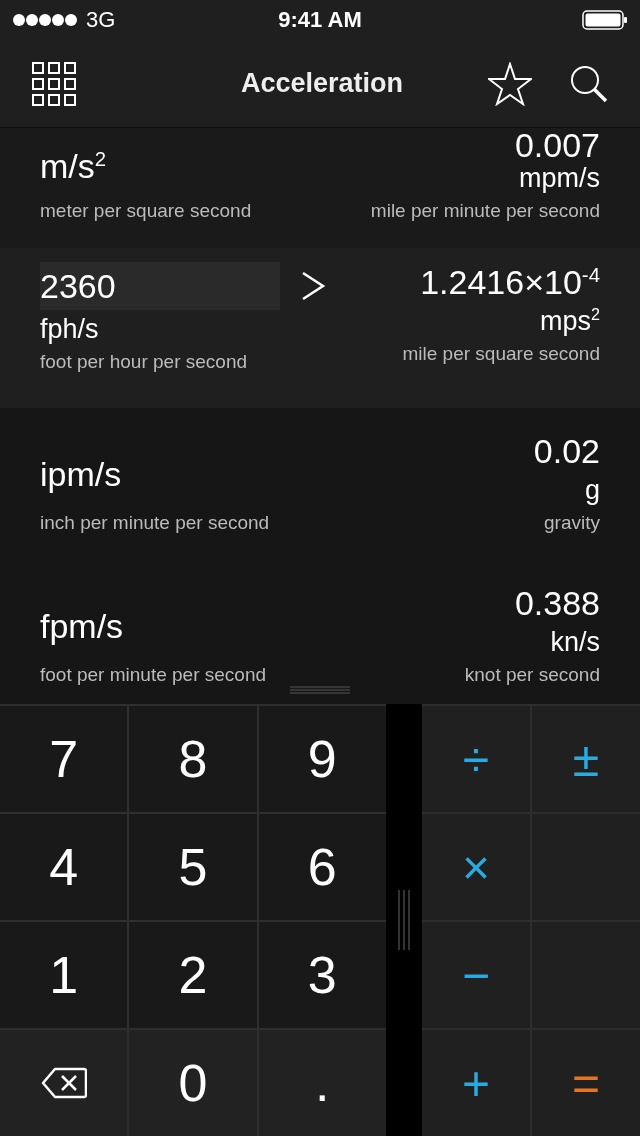 Image resolution: width=640 pixels, height=1136 pixels. What do you see at coordinates (476, 975) in the screenshot?
I see `operator-key: −` at bounding box center [476, 975].